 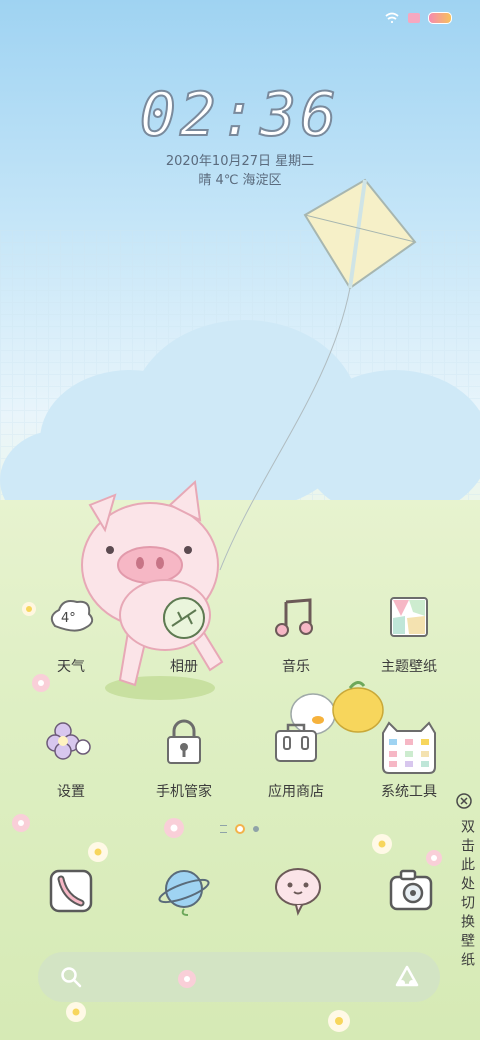 I want to click on app-phone-manager: 手机管家, so click(x=184, y=759).